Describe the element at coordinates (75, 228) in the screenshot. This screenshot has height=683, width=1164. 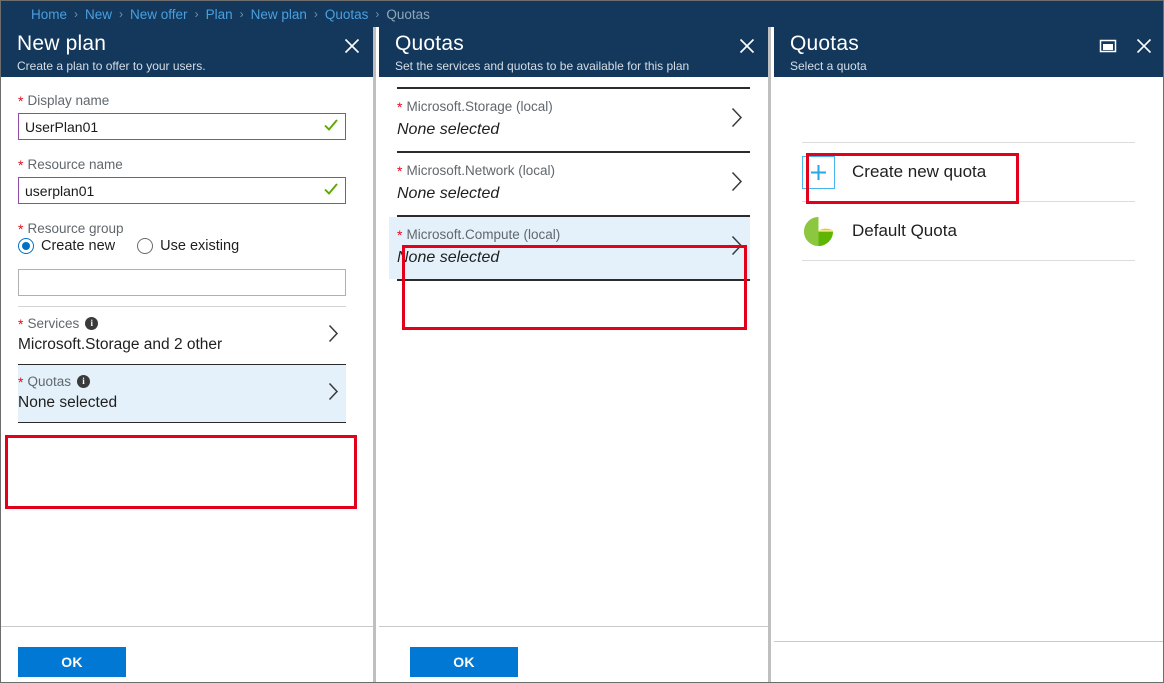
I see `resource-group-label-text: Resource group` at that location.